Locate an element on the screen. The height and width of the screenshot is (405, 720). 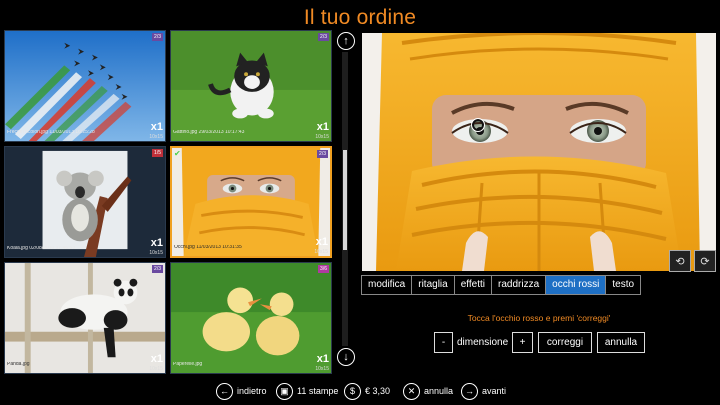
arrow-right-icon: → is located at coordinates (469, 391).